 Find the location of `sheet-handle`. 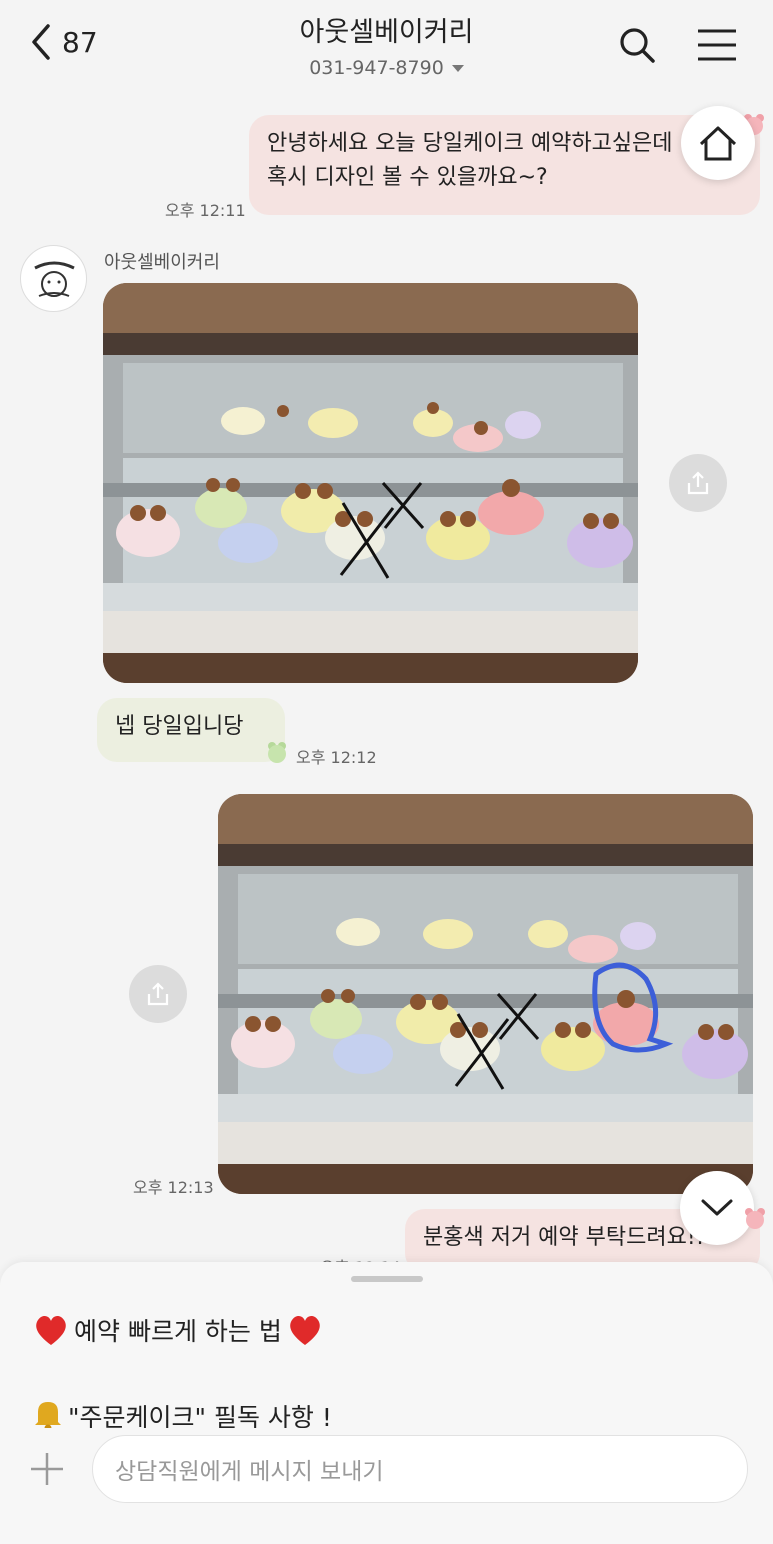

sheet-handle is located at coordinates (387, 1279).